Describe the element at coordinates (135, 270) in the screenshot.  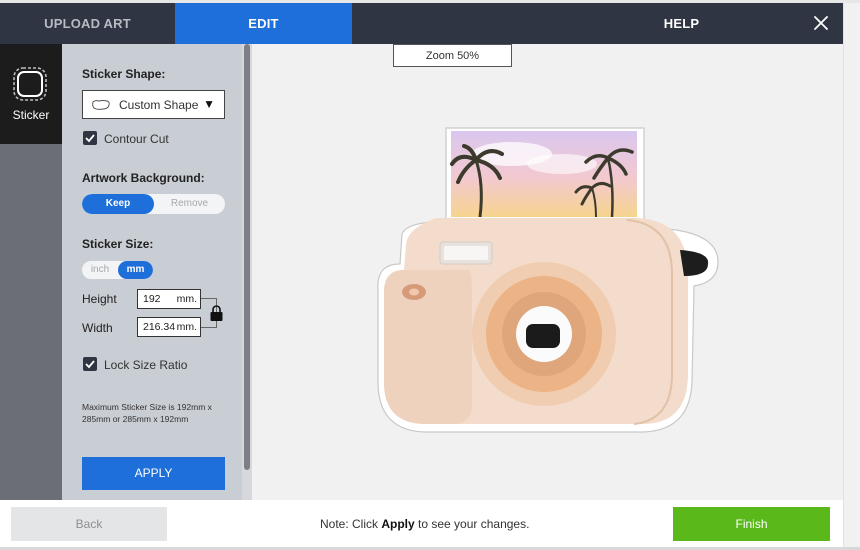
I see `unit-option-mm: mm` at that location.